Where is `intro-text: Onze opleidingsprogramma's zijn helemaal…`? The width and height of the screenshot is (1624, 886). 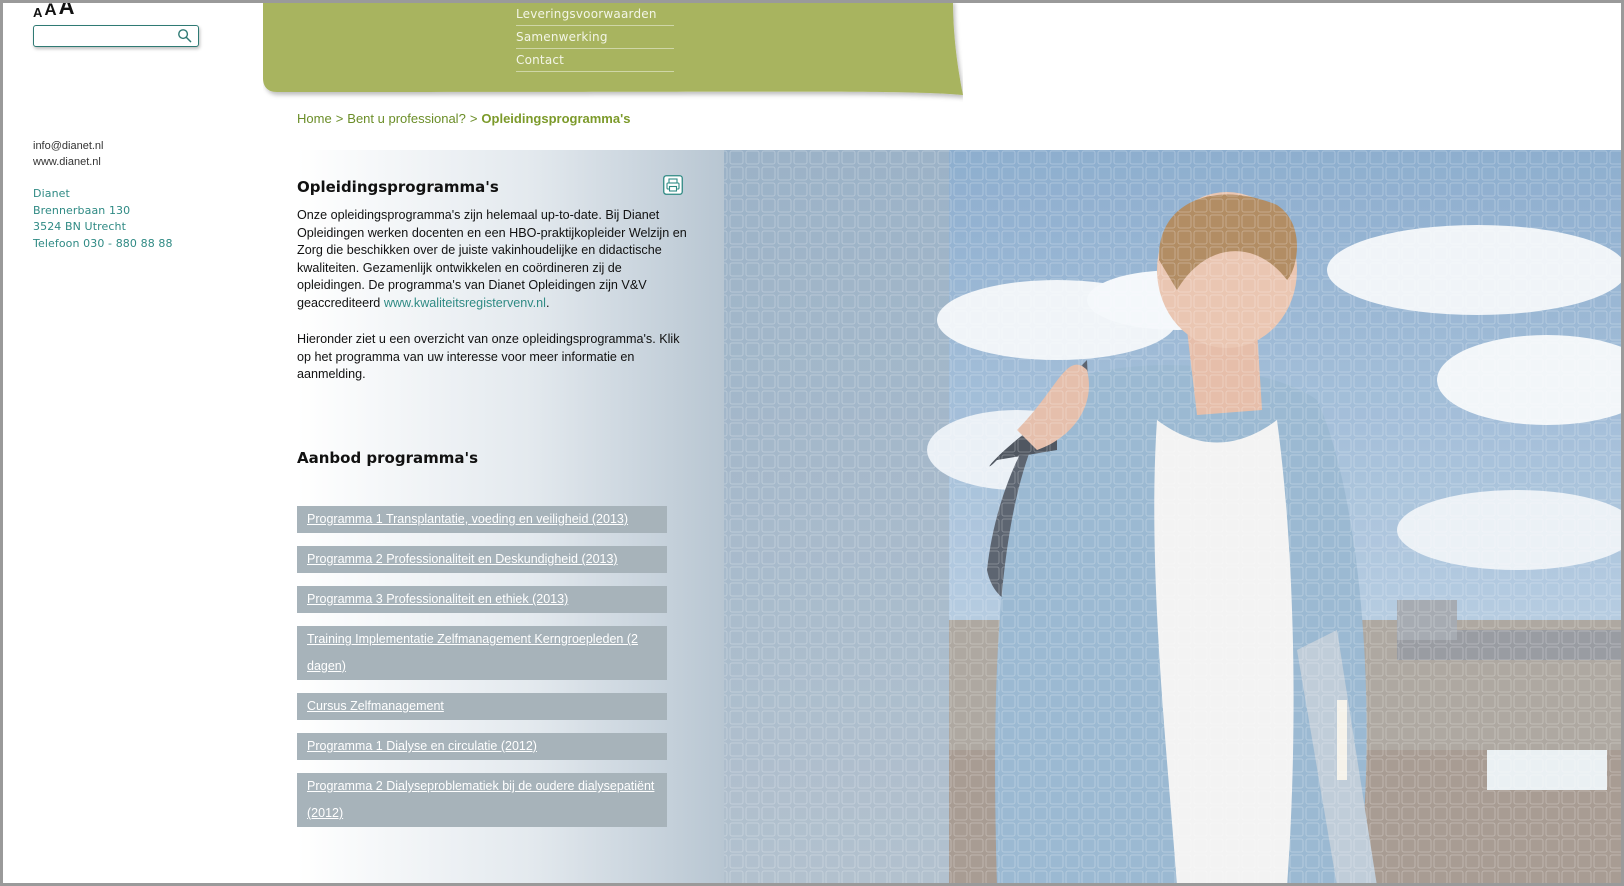 intro-text: Onze opleidingsprogramma's zijn helemaal… is located at coordinates (492, 259).